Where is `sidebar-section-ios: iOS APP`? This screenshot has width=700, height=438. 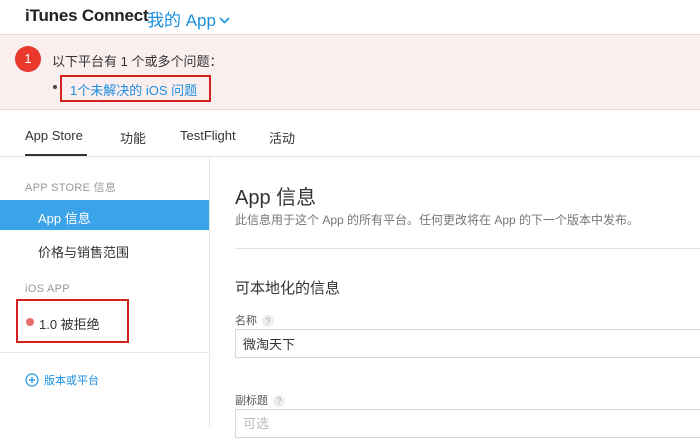
sidebar-section-ios: iOS APP is located at coordinates (47, 289).